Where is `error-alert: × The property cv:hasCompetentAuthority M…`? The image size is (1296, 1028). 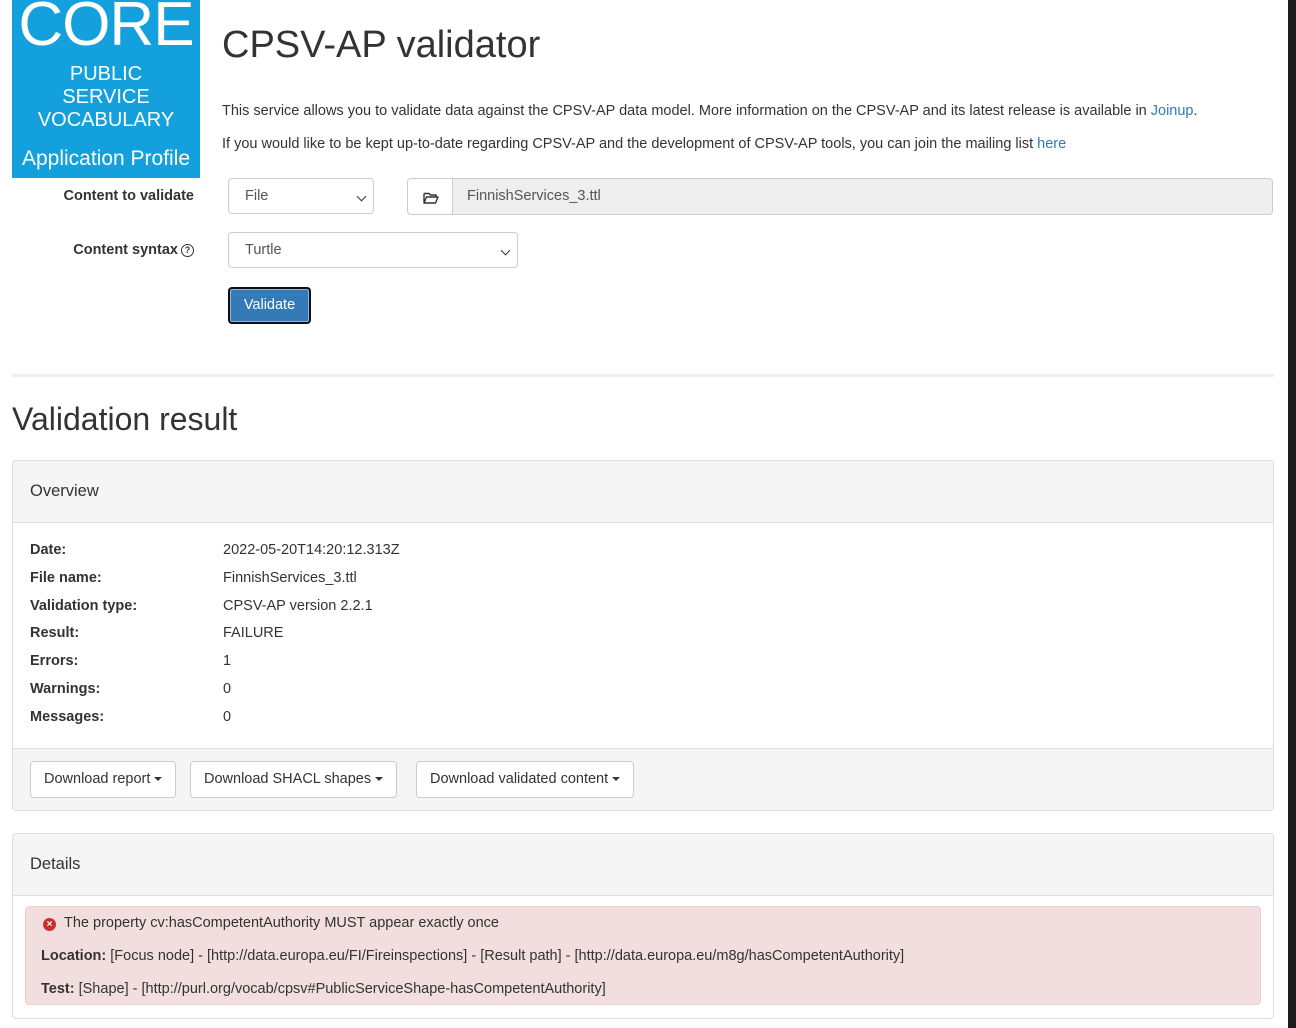
error-alert: × The property cv:hasCompetentAuthority M… is located at coordinates (643, 955).